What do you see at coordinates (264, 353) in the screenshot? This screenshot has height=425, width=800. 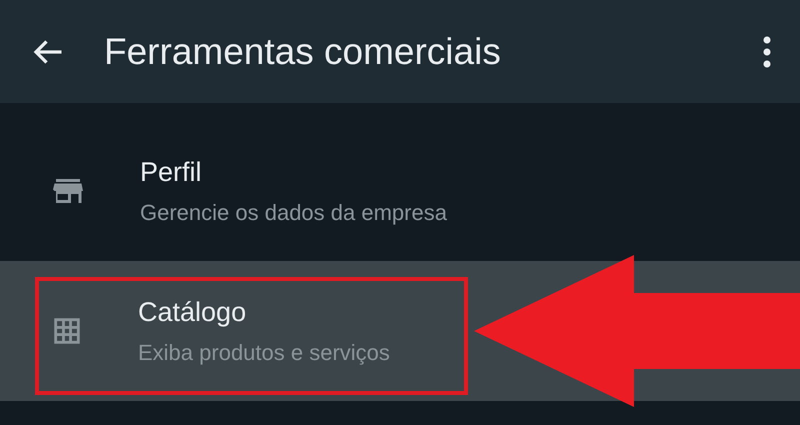 I see `item-subtitle: Exiba produtos e serviços` at bounding box center [264, 353].